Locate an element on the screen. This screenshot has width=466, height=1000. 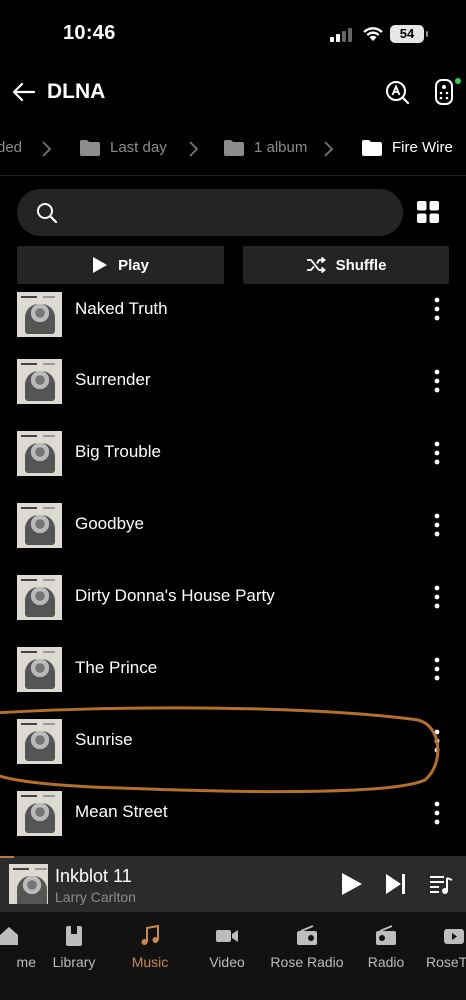
now-playing-artist: Larry Carlton is located at coordinates (95, 897).